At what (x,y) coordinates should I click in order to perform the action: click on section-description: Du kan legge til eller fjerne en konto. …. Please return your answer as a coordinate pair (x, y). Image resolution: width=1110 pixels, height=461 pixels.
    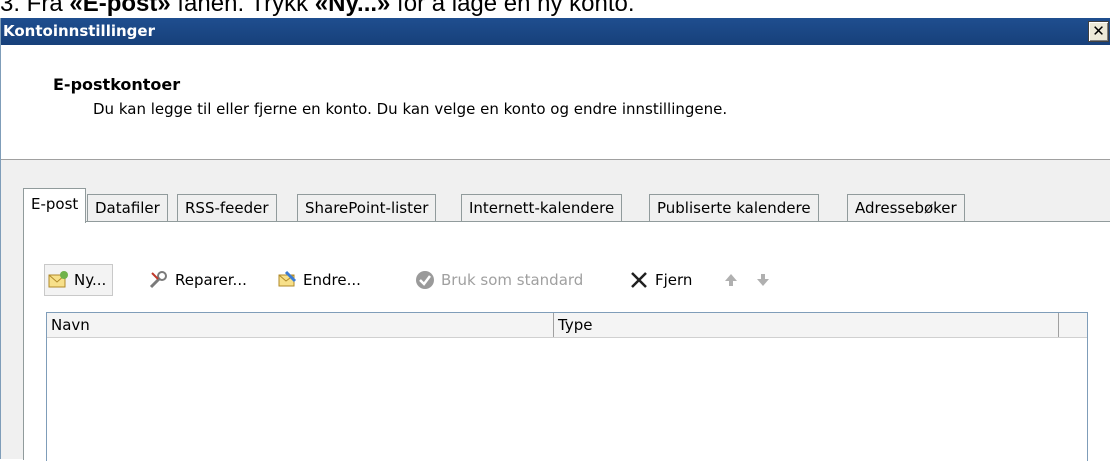
    Looking at the image, I should click on (410, 109).